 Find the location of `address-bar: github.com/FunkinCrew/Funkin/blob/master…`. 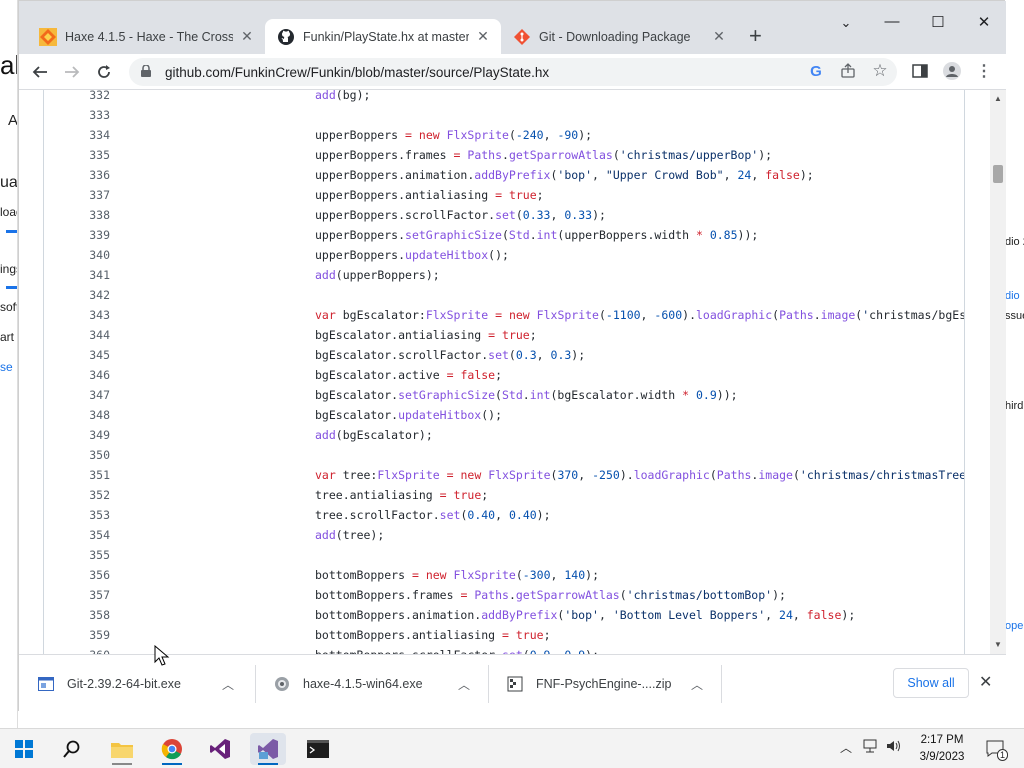

address-bar: github.com/FunkinCrew/Funkin/blob/master… is located at coordinates (513, 72).